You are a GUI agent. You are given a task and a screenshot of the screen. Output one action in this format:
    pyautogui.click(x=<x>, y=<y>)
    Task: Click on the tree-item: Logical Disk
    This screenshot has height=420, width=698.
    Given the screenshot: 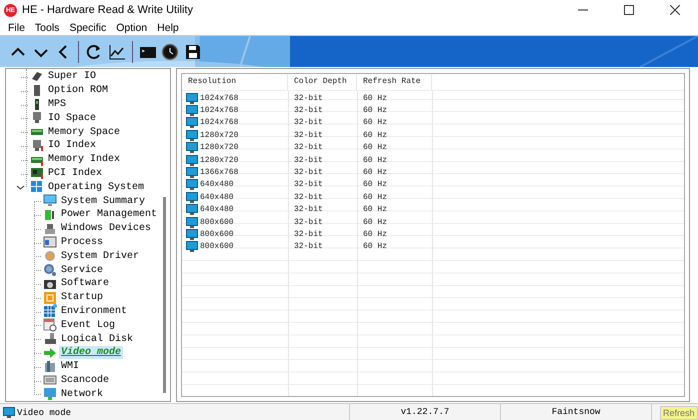 What is the action you would take?
    pyautogui.click(x=97, y=339)
    